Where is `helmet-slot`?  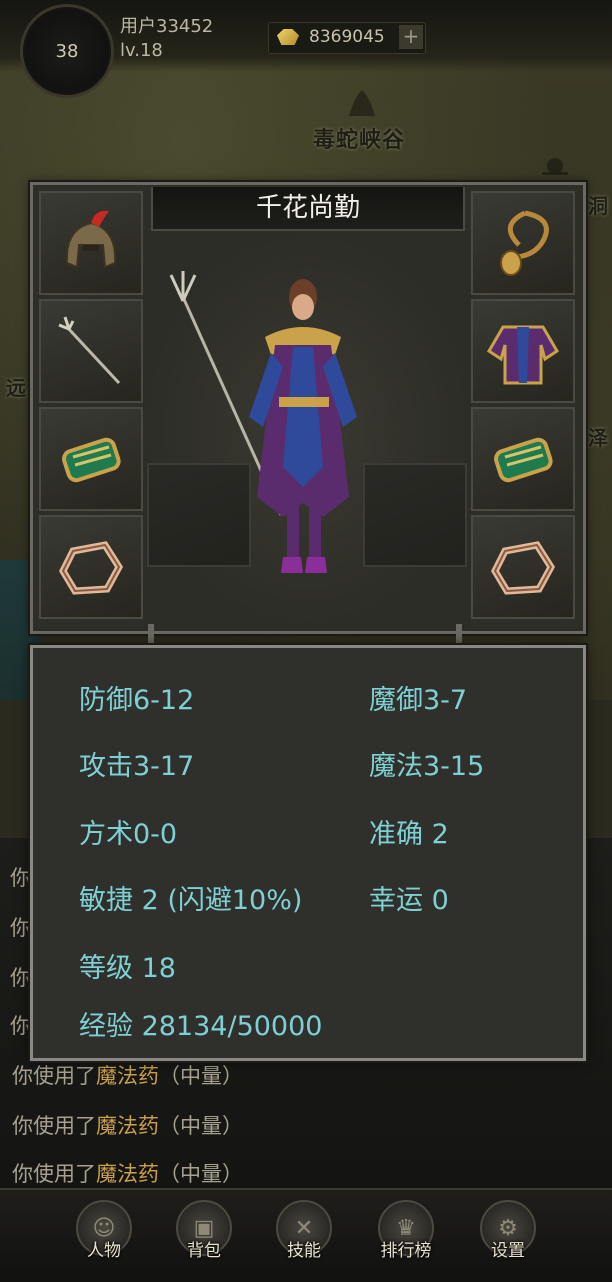
helmet-slot is located at coordinates (91, 243).